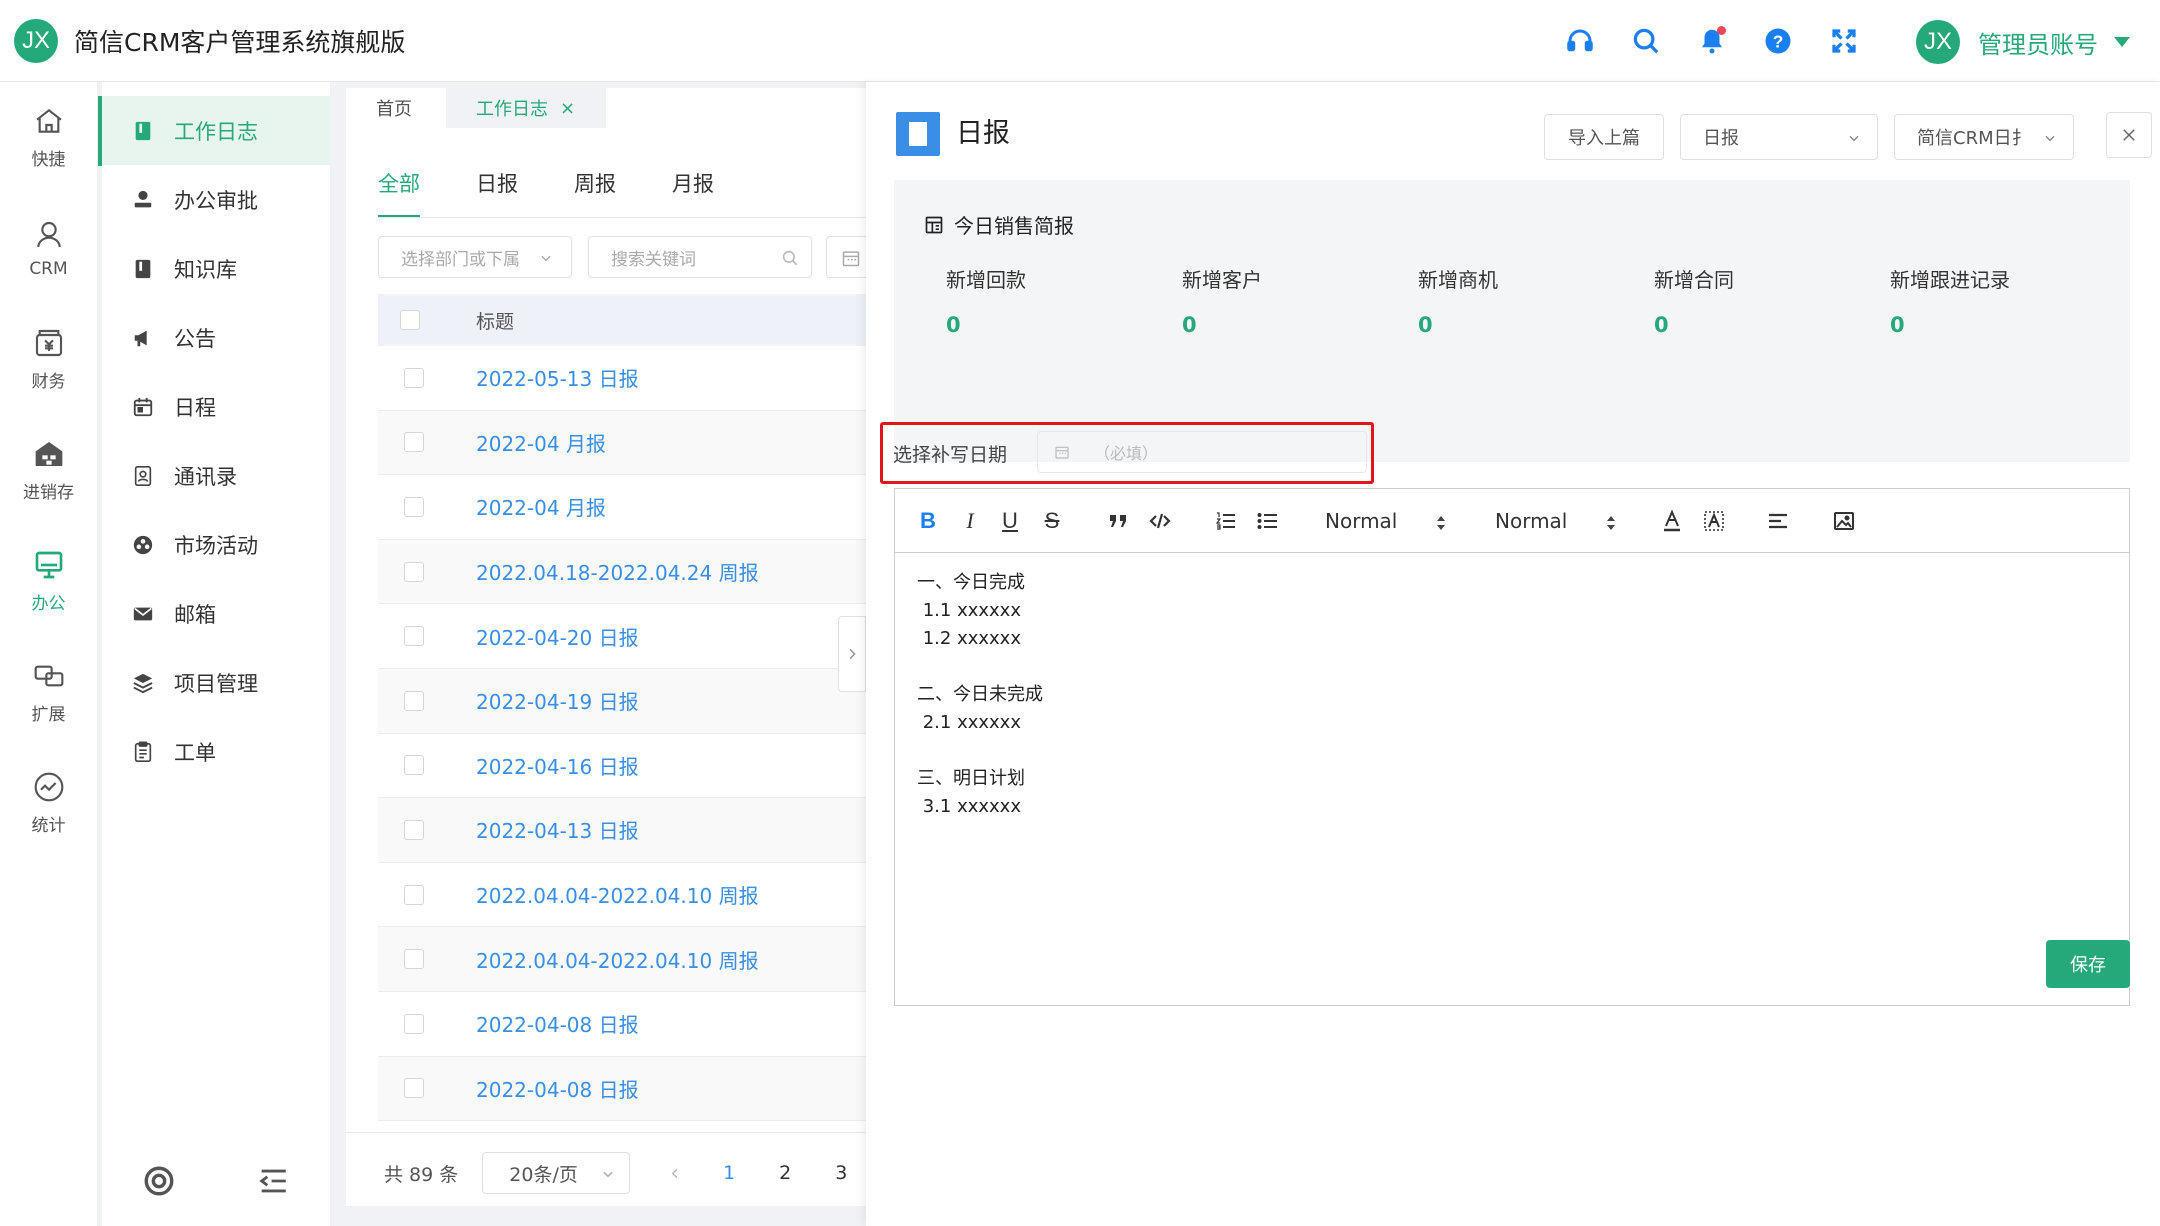 This screenshot has height=1226, width=2160. Describe the element at coordinates (216, 199) in the screenshot. I see `sub-item-approval: 办公审批` at that location.